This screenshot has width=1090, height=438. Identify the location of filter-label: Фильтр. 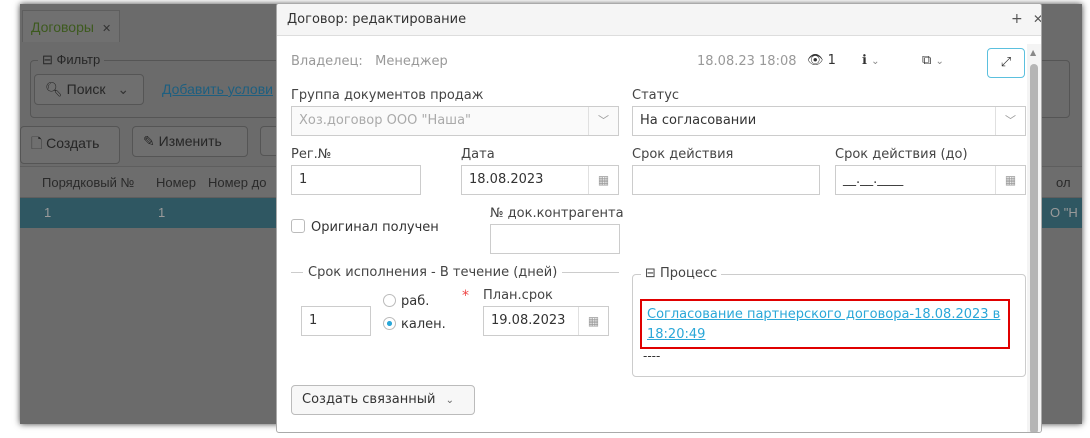
(78, 59).